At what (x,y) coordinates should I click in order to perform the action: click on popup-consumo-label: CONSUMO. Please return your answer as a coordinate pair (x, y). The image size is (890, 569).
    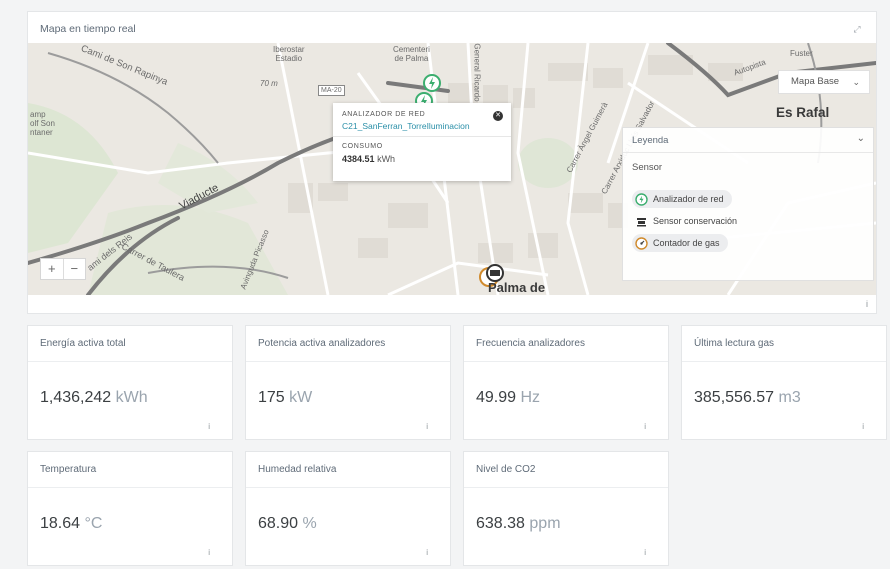
    Looking at the image, I should click on (362, 146).